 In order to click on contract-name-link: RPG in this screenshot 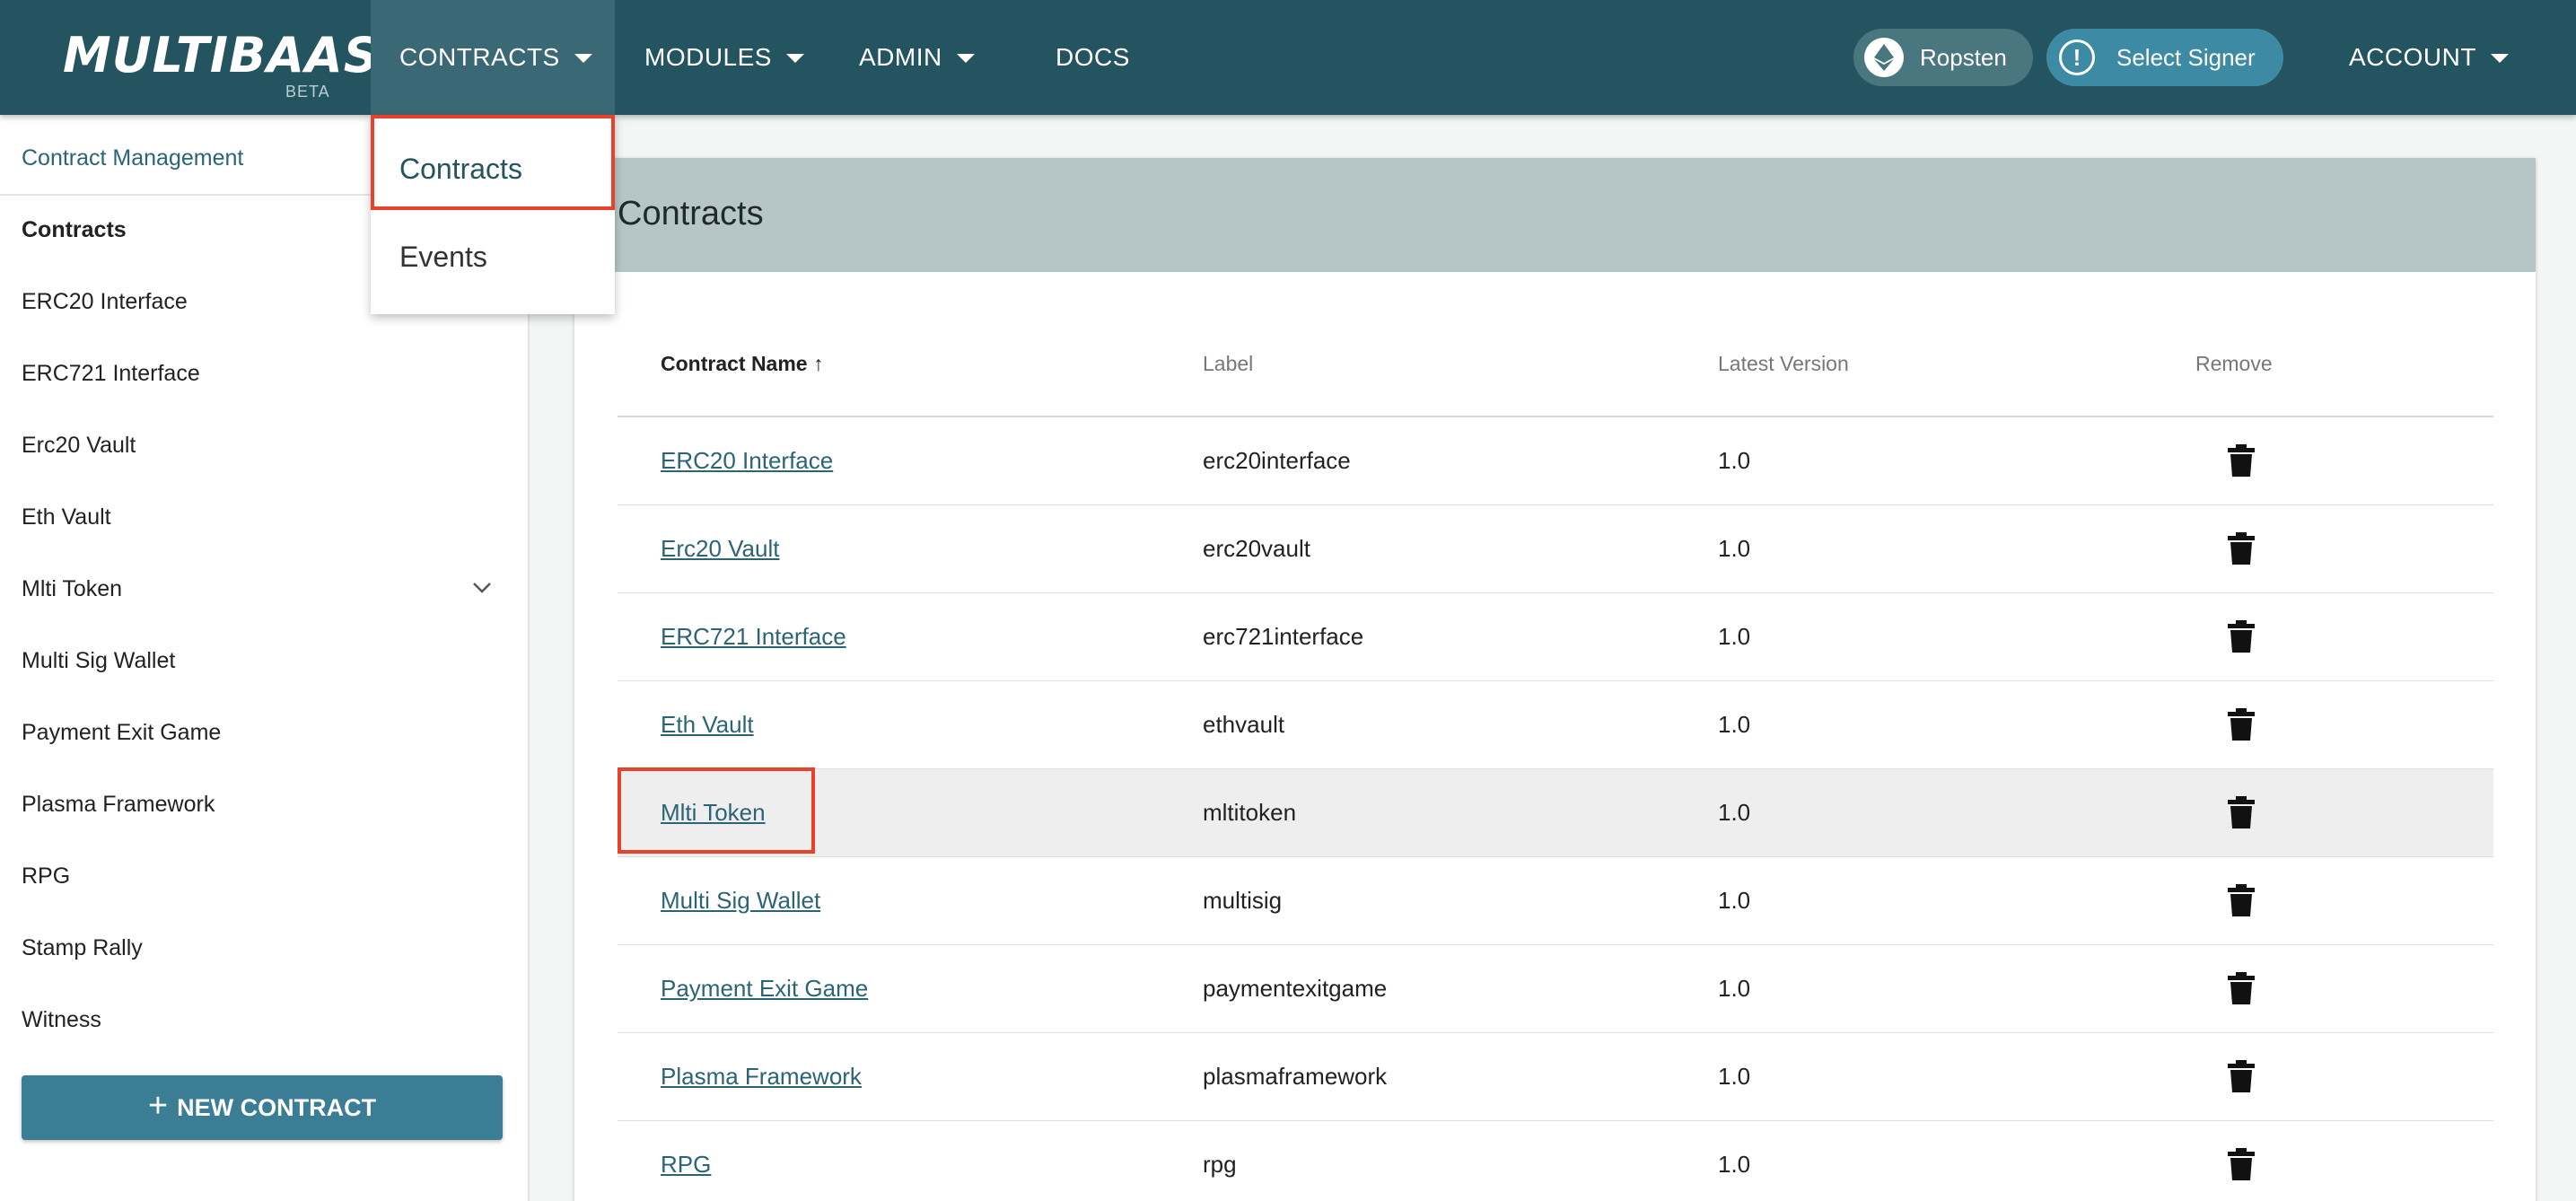, I will do `click(686, 1165)`.